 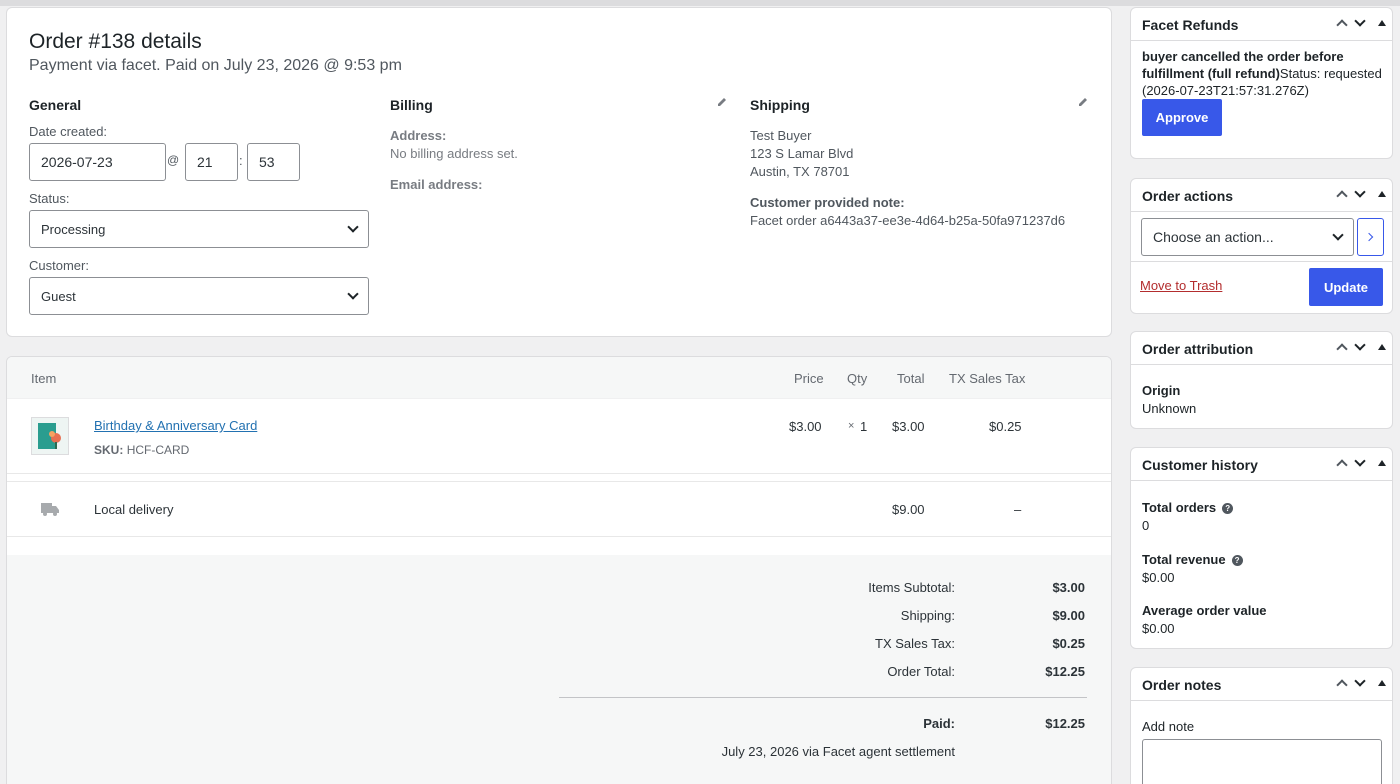 What do you see at coordinates (1068, 643) in the screenshot?
I see `tax-total-value: $0.25` at bounding box center [1068, 643].